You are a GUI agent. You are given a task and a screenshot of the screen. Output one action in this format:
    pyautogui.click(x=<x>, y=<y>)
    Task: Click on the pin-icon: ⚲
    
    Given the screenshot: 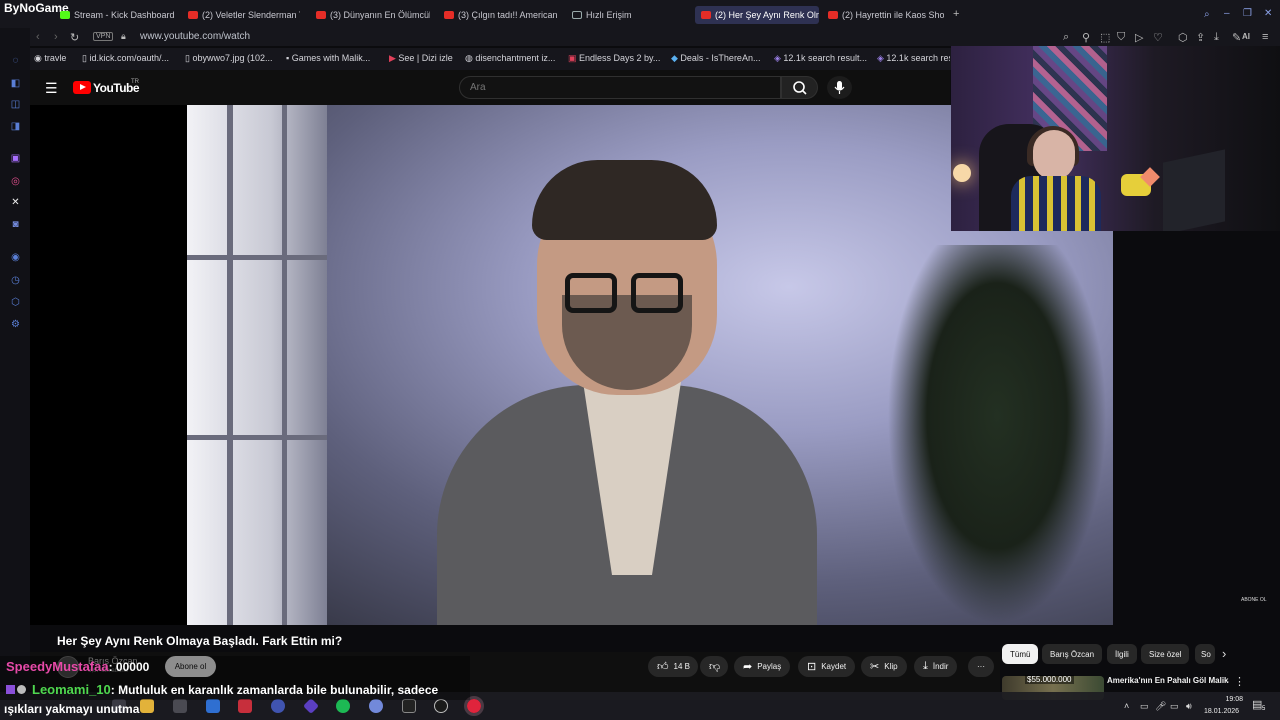 What is the action you would take?
    pyautogui.click(x=1086, y=37)
    